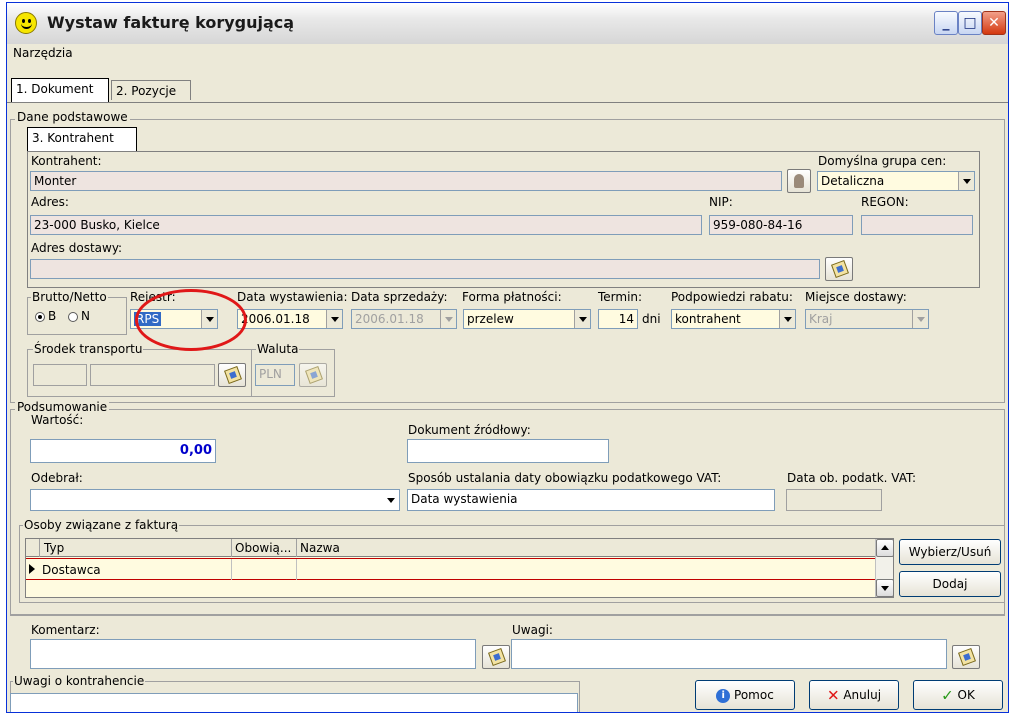 This screenshot has width=1011, height=715. I want to click on cancel-label: Anuluj, so click(862, 695).